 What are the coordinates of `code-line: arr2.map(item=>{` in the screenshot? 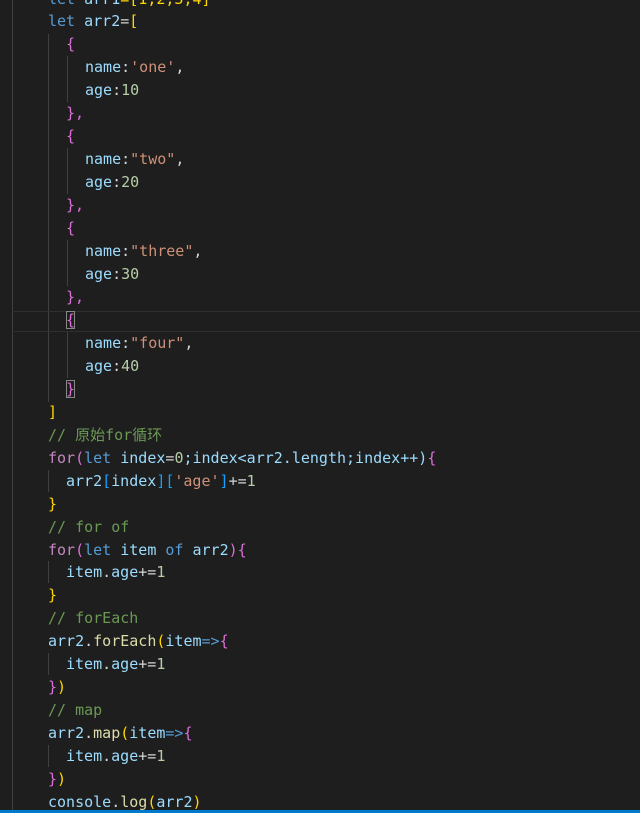 It's located at (120, 733).